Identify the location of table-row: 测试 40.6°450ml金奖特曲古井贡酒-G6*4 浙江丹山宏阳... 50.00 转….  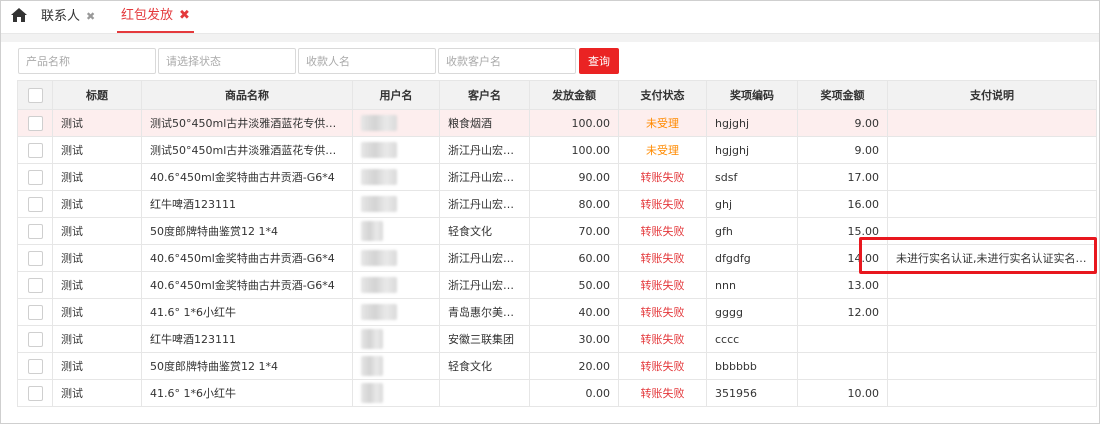
(557, 285).